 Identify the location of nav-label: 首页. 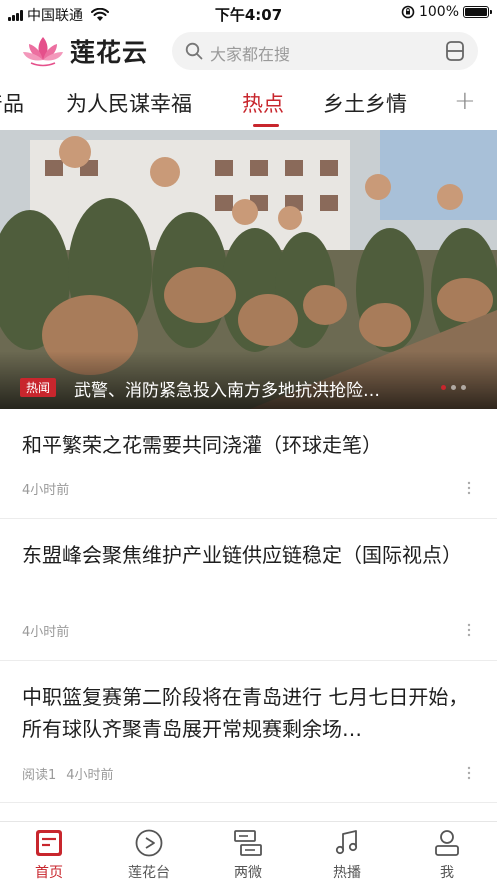
(49, 873).